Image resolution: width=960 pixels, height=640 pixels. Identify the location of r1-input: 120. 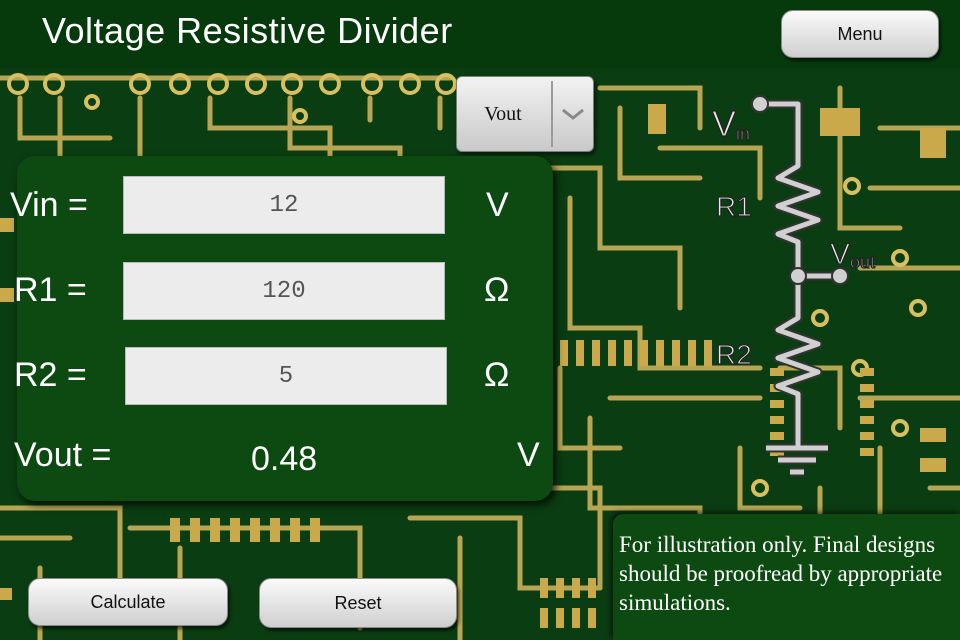
(284, 291).